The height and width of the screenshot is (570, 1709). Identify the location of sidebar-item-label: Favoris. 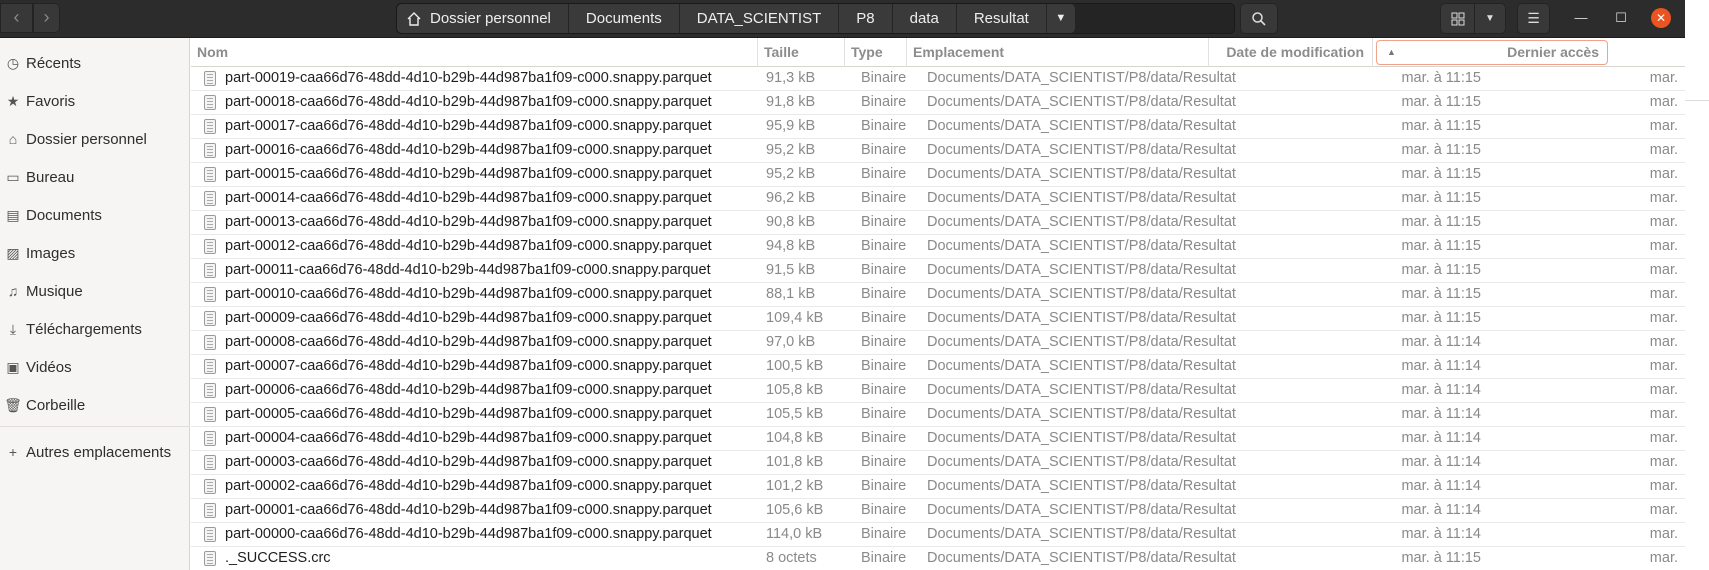
(51, 101).